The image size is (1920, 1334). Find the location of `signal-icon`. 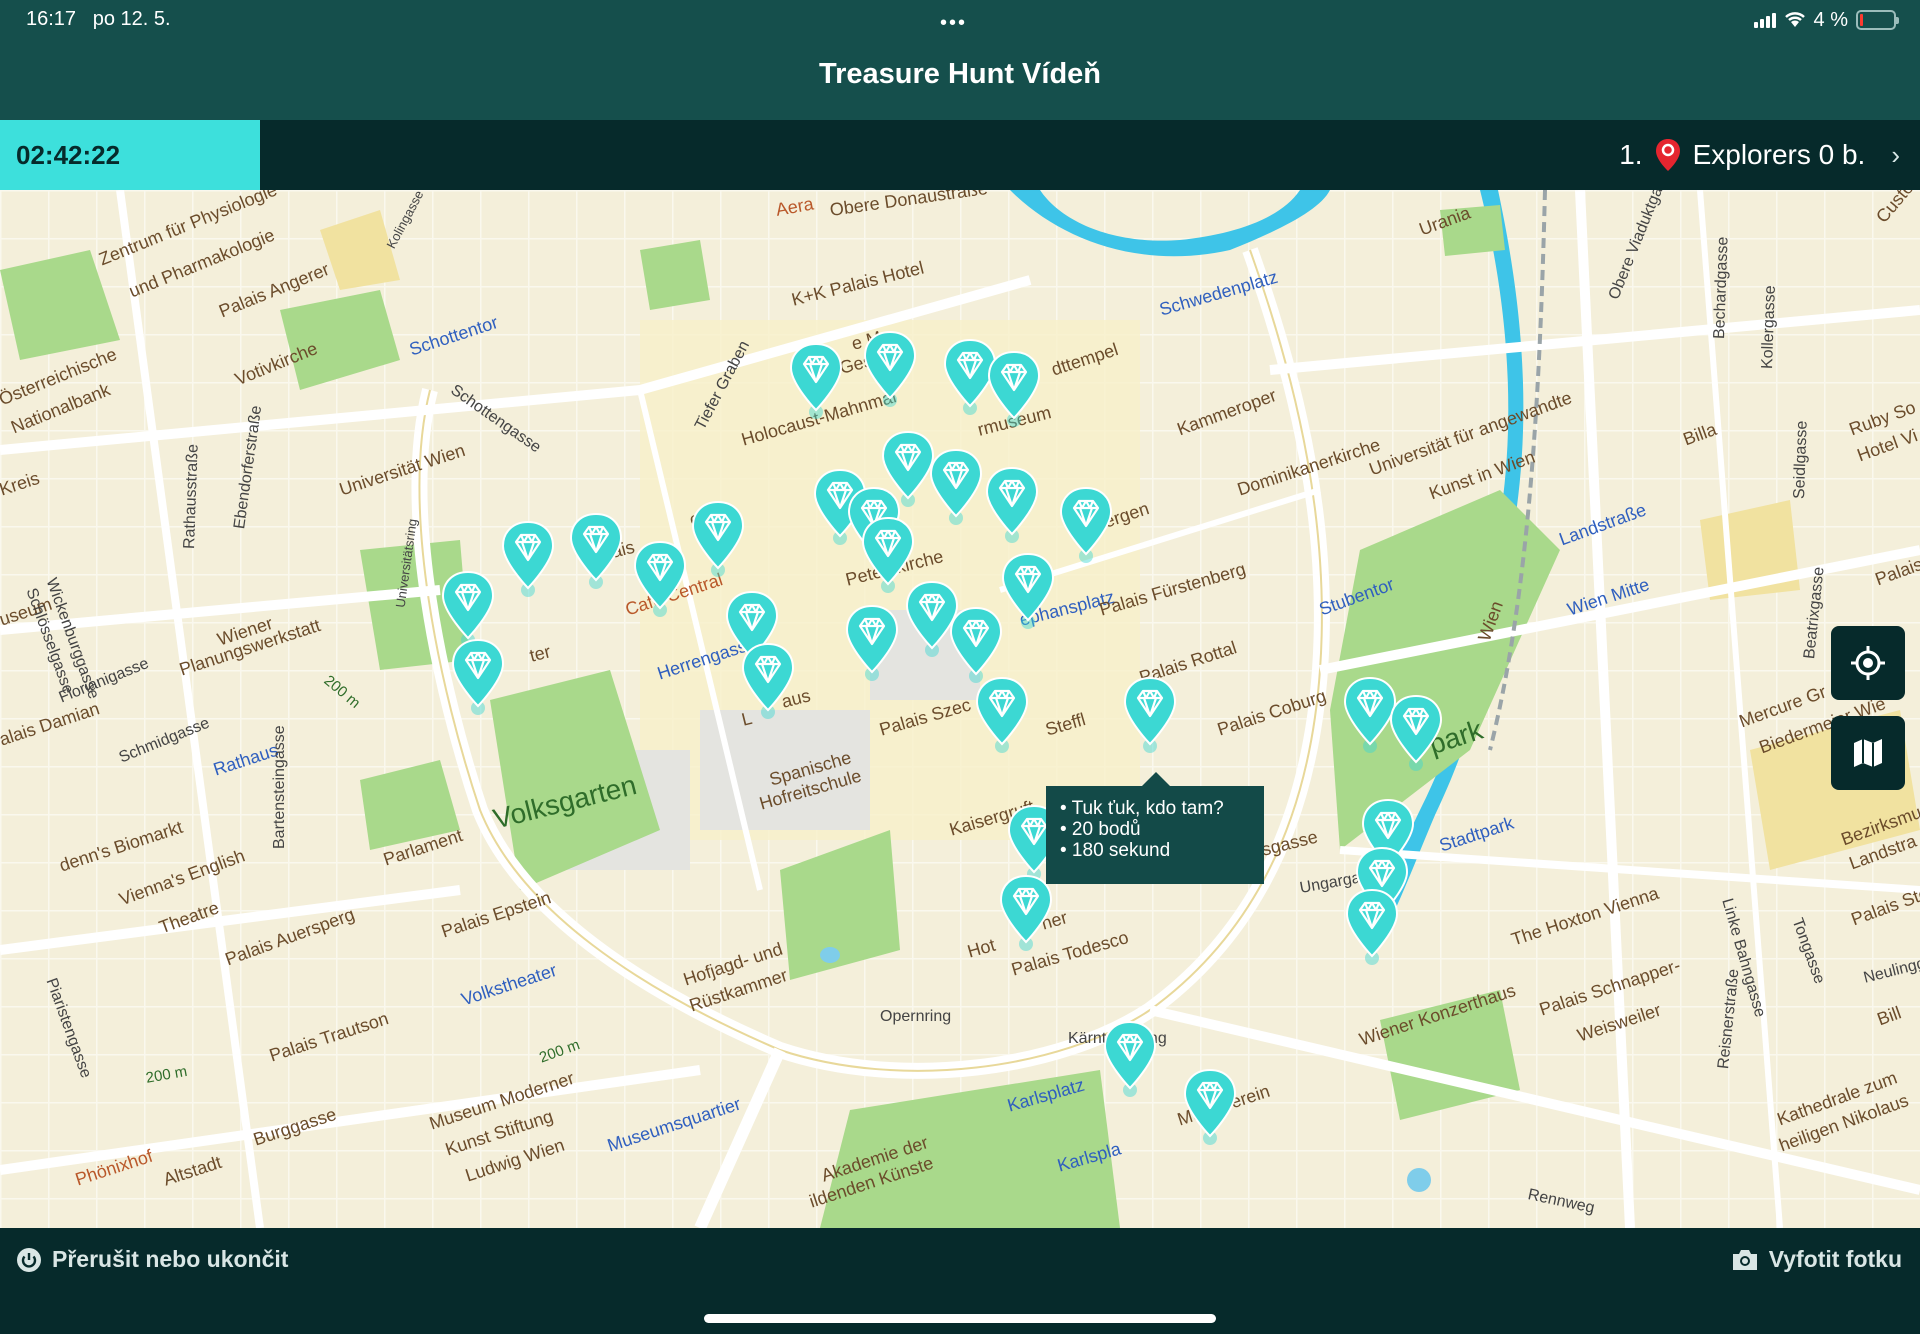

signal-icon is located at coordinates (1764, 20).